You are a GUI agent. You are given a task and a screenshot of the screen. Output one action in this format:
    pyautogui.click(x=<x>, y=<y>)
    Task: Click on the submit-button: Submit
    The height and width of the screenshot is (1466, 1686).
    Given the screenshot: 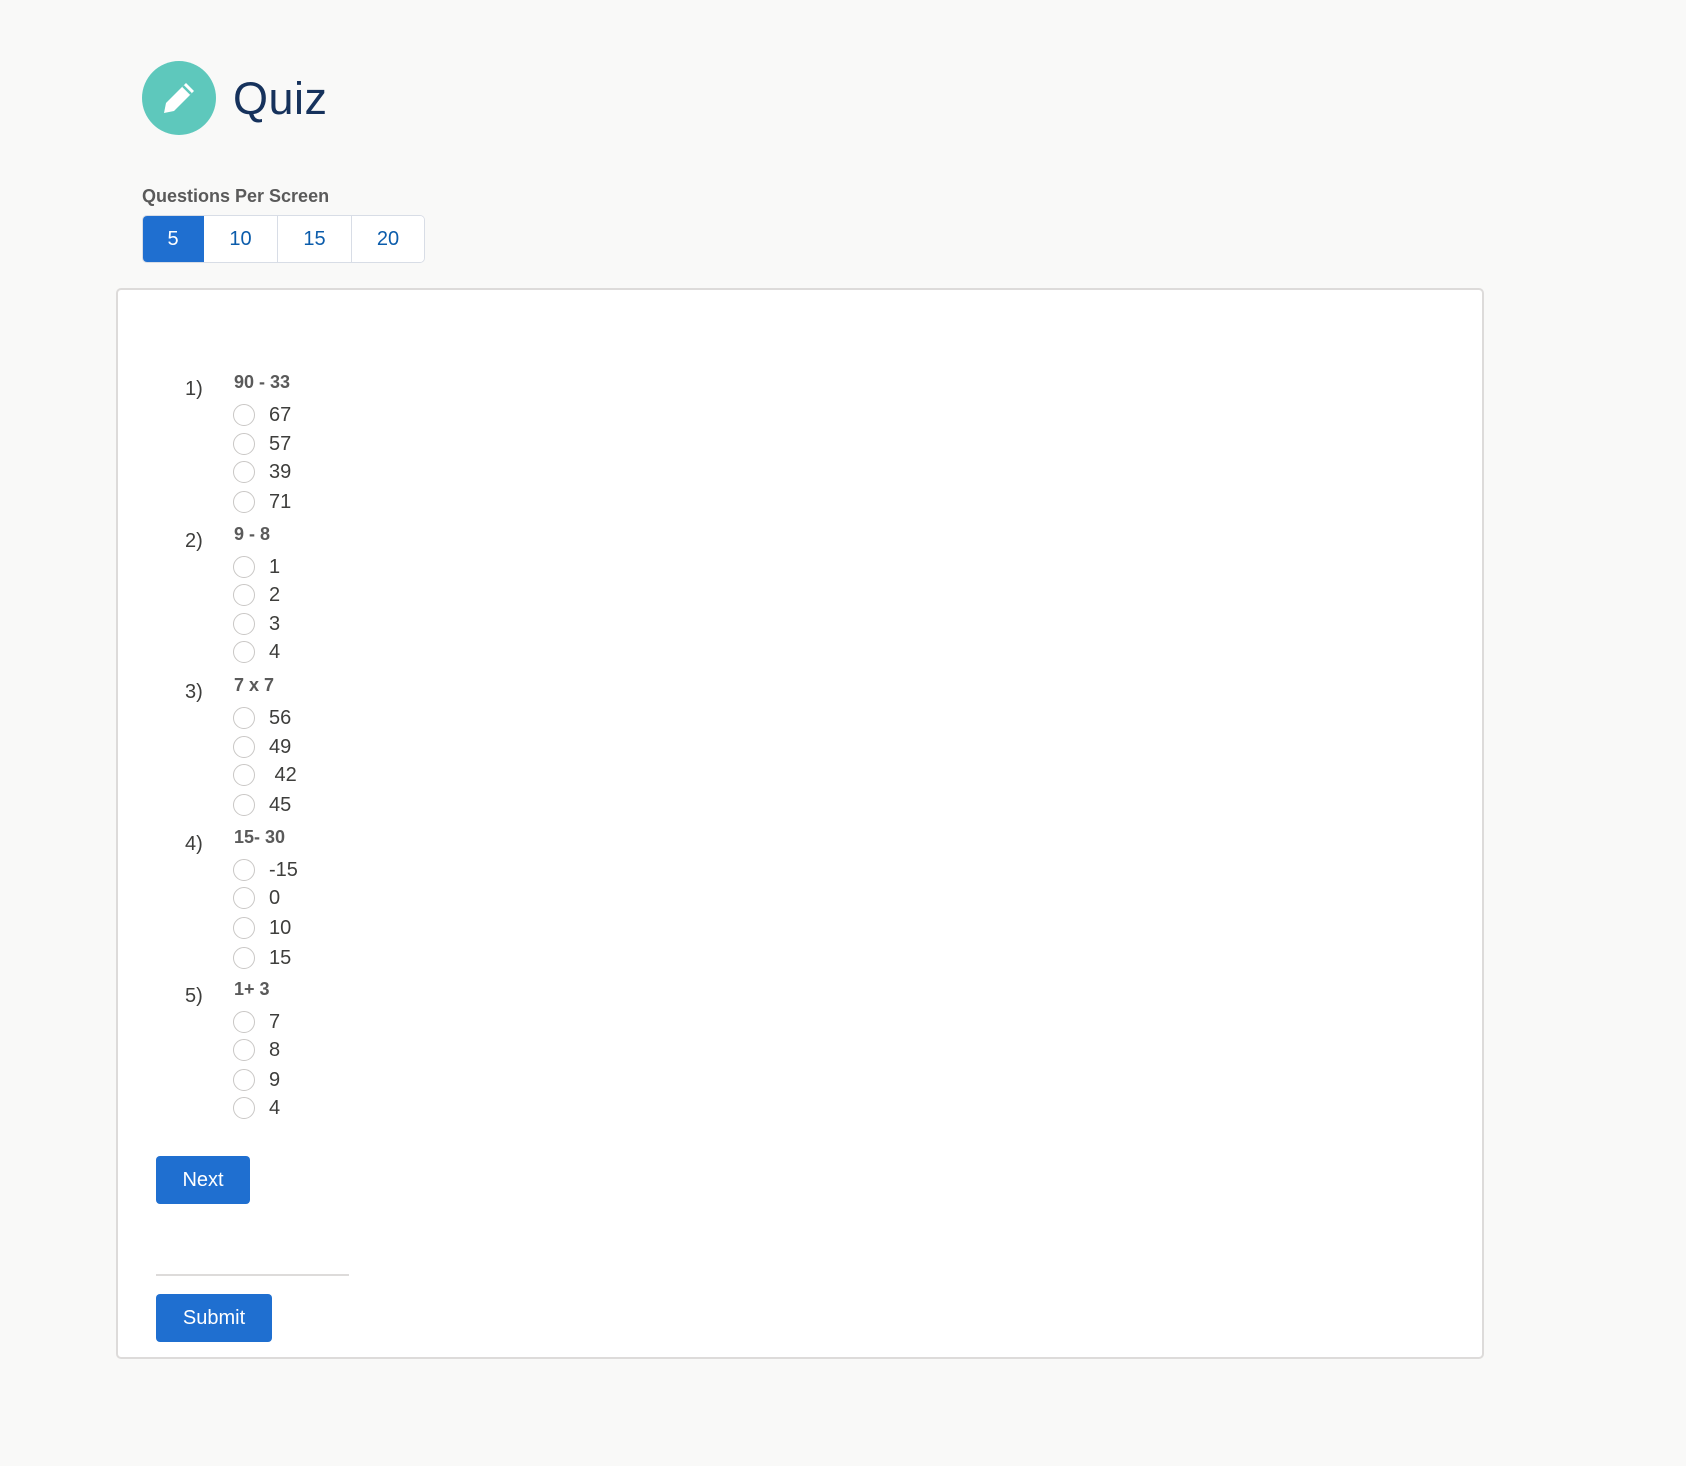 What is the action you would take?
    pyautogui.click(x=214, y=1318)
    